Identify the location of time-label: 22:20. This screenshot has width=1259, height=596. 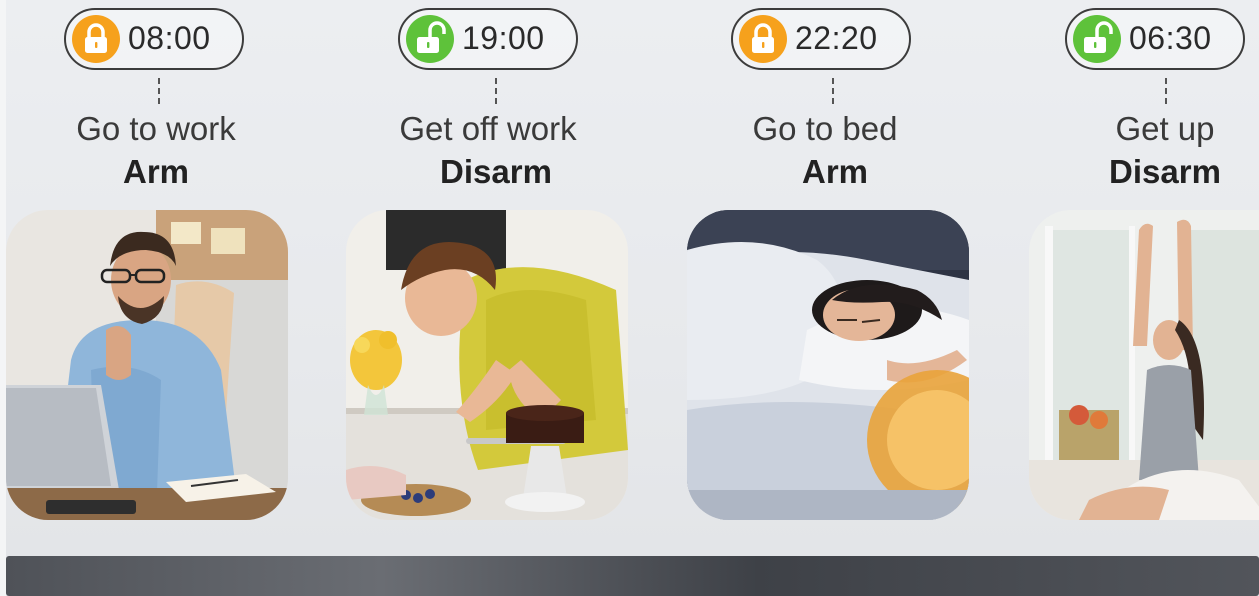
(836, 38).